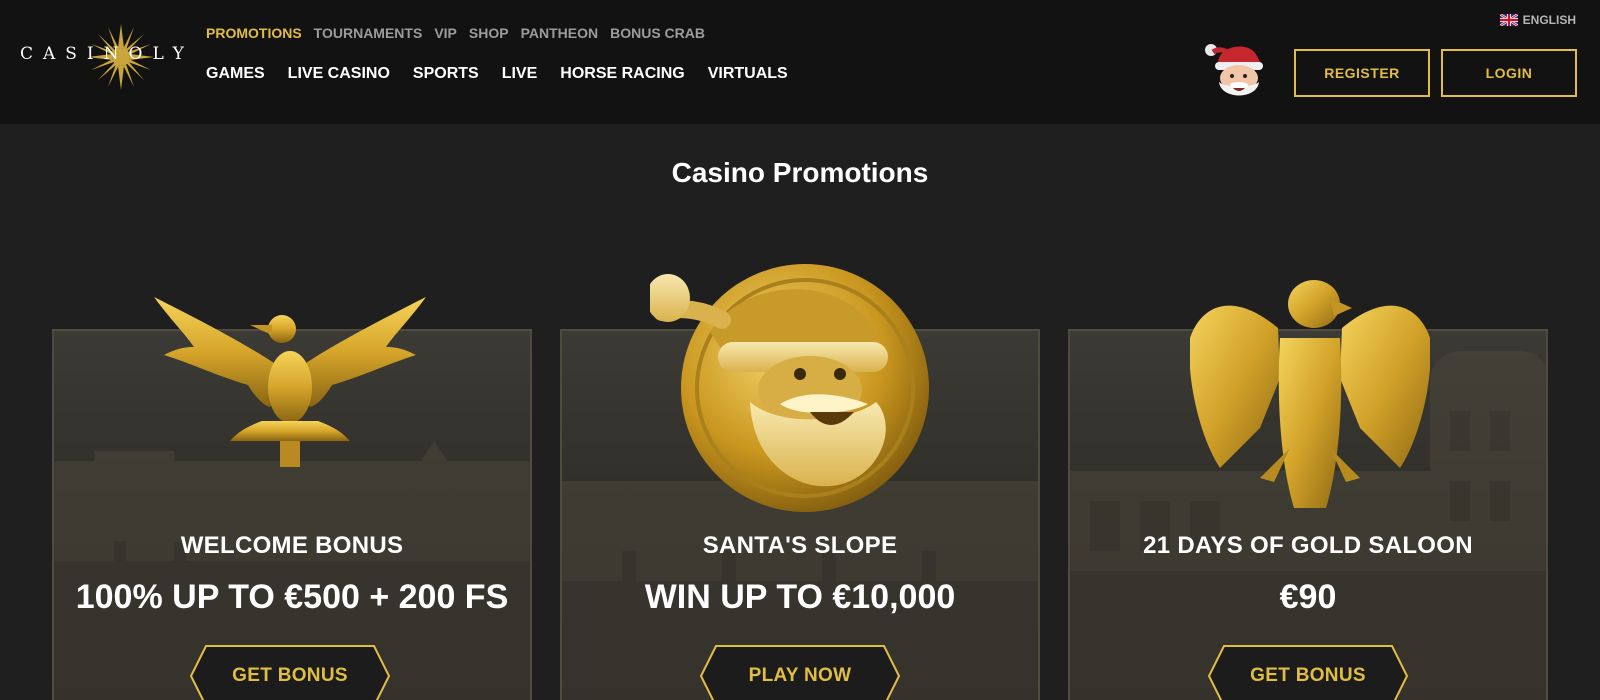  Describe the element at coordinates (1549, 20) in the screenshot. I see `language-label: ENGLISH` at that location.